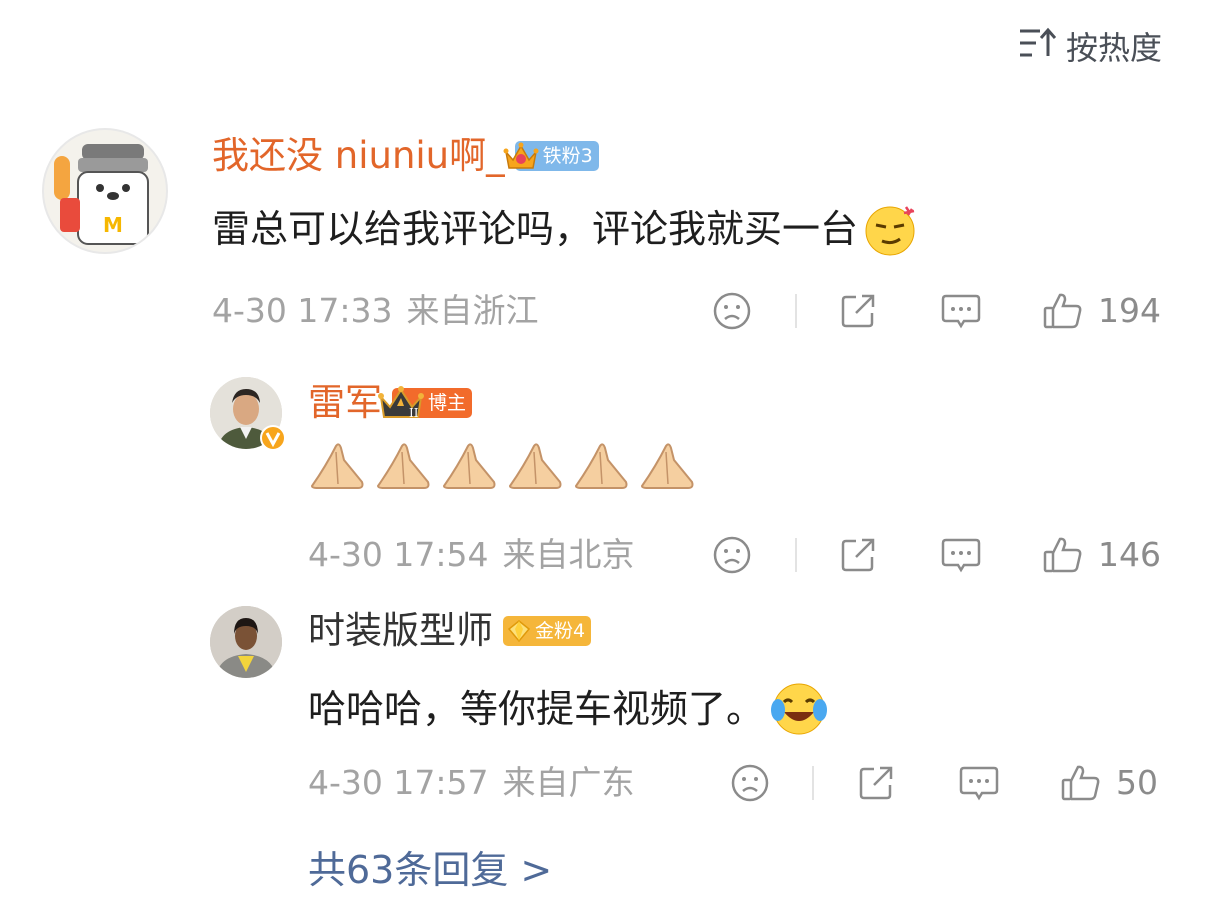  What do you see at coordinates (547, 631) in the screenshot?
I see `fan-level-badge: 金粉4` at bounding box center [547, 631].